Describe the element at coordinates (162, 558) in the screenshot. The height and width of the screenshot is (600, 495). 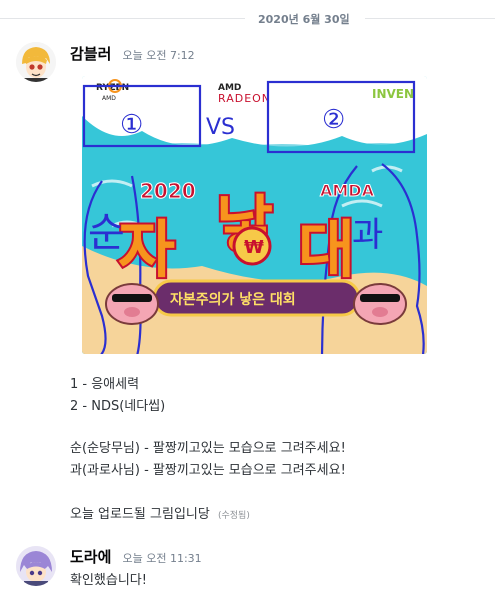
I see `timestamp: 오늘 오전 11:31` at that location.